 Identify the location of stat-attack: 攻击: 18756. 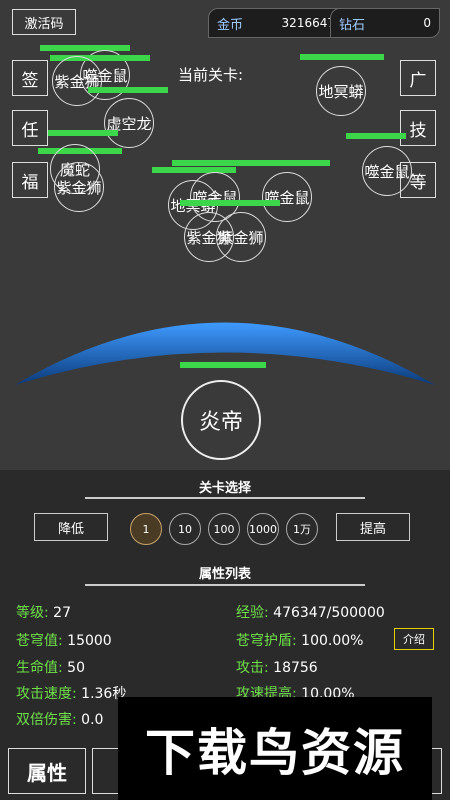
(277, 667).